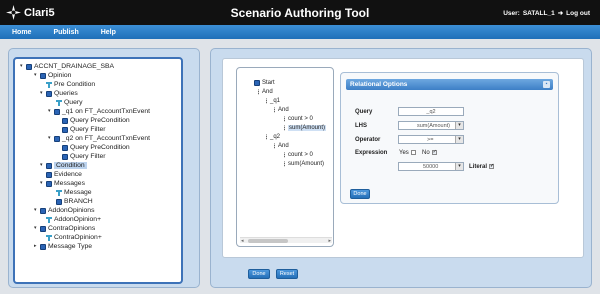 The height and width of the screenshot is (294, 600). Describe the element at coordinates (265, 92) in the screenshot. I see `cond-node-and: And` at that location.